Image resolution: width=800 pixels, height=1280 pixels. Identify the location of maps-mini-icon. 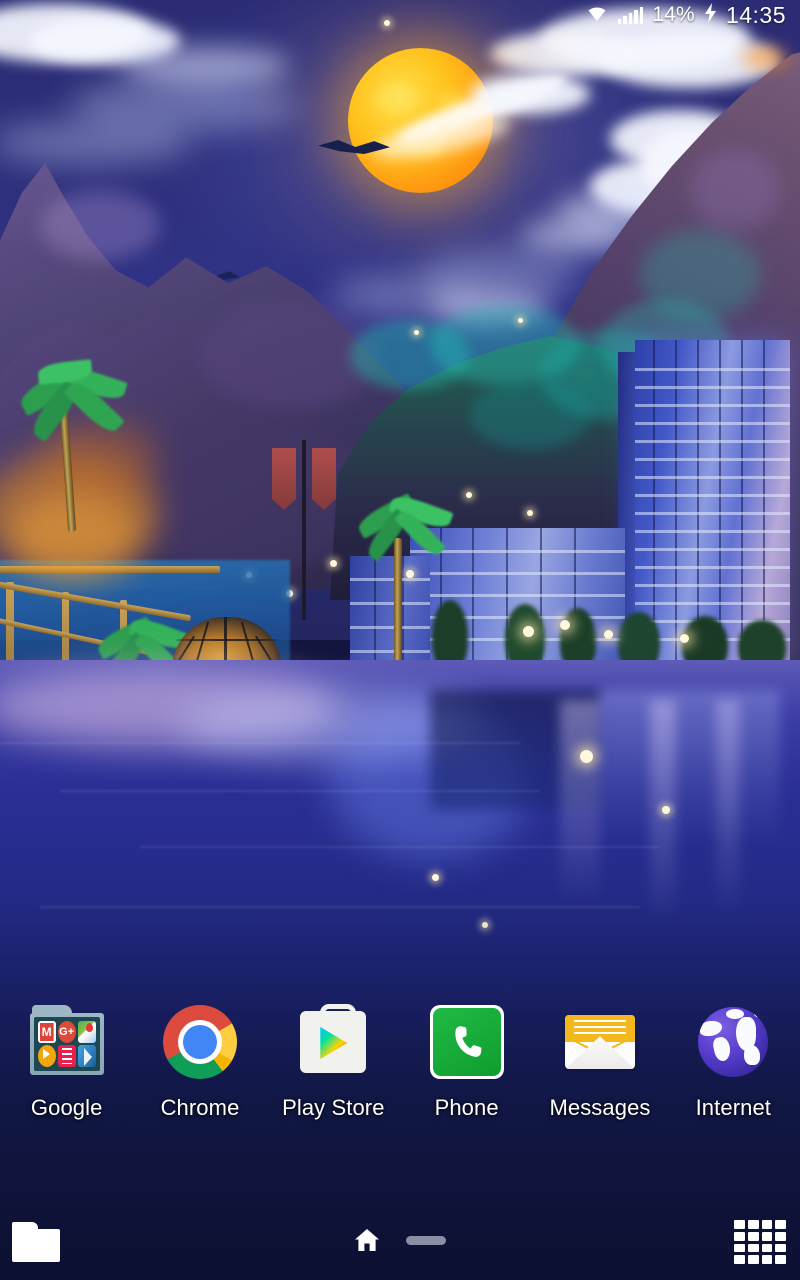
(86, 1032).